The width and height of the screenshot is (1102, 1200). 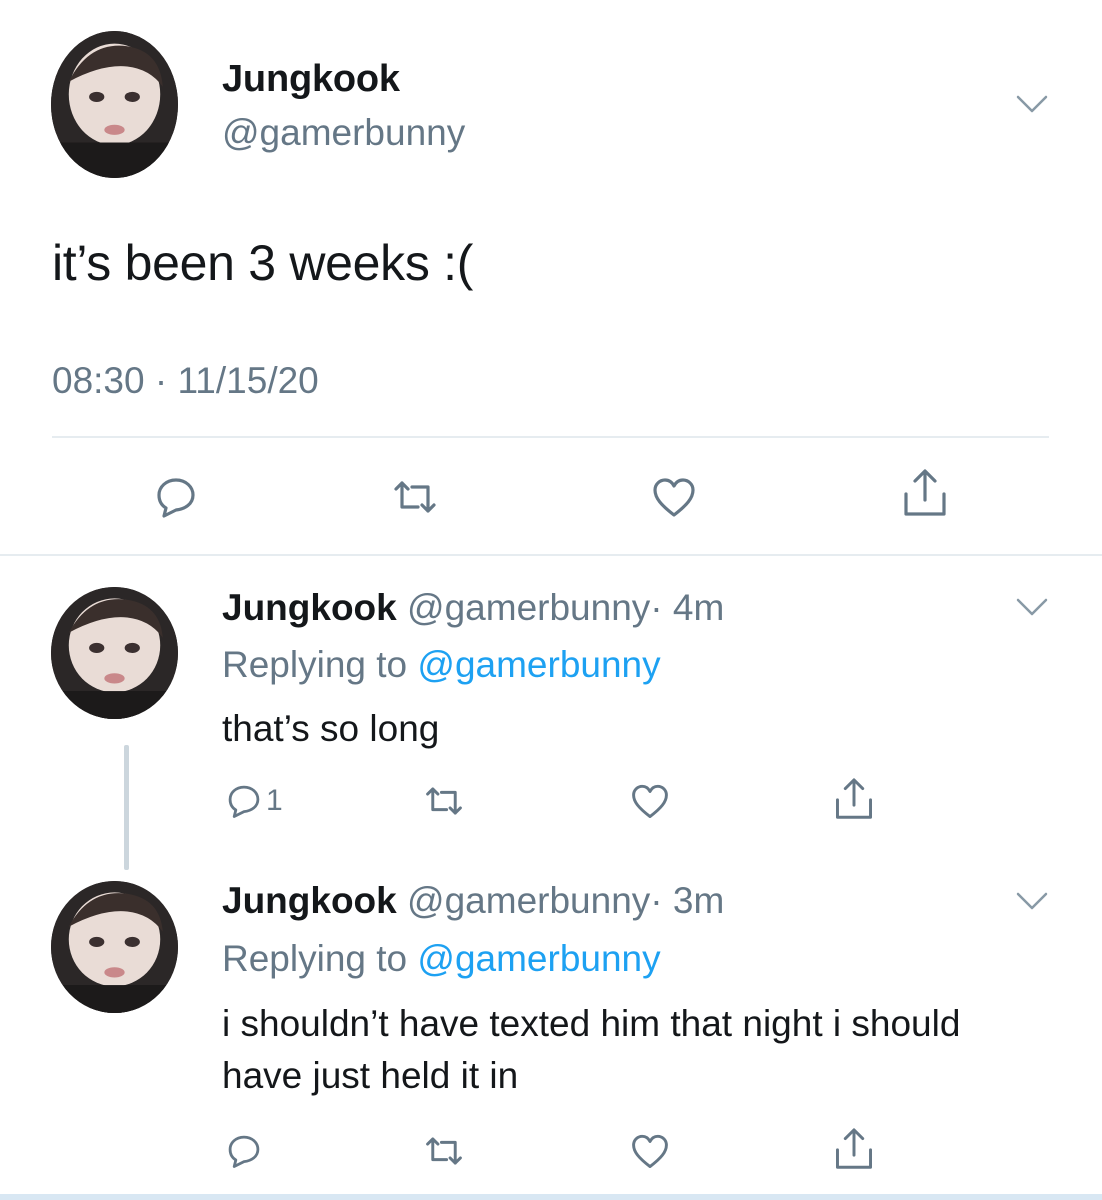 I want to click on reply-button: 1, so click(x=254, y=801).